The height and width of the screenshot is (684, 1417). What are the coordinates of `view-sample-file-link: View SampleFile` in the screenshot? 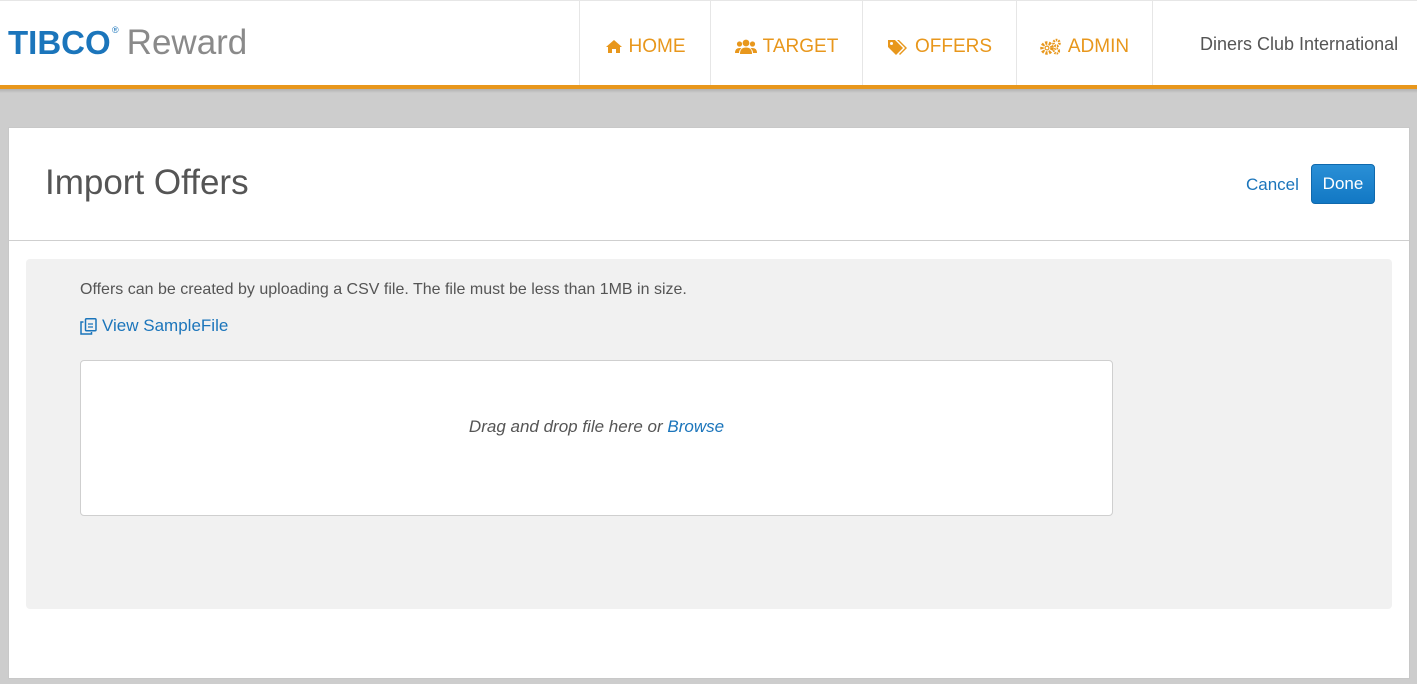 It's located at (154, 326).